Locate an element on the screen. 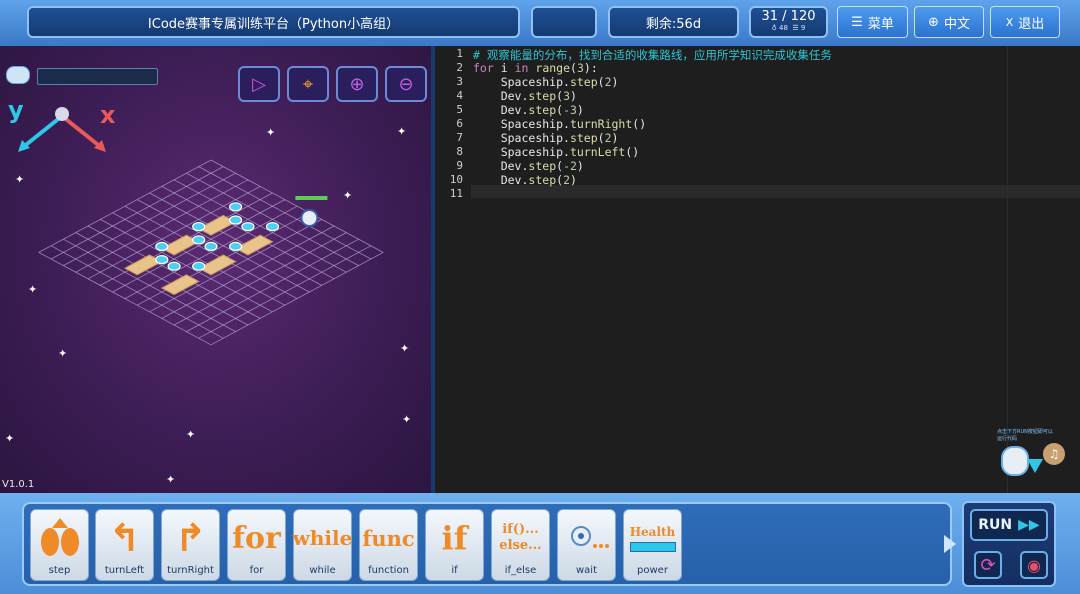 The width and height of the screenshot is (1080, 594). turn-right-icon: ↱ is located at coordinates (190, 538).